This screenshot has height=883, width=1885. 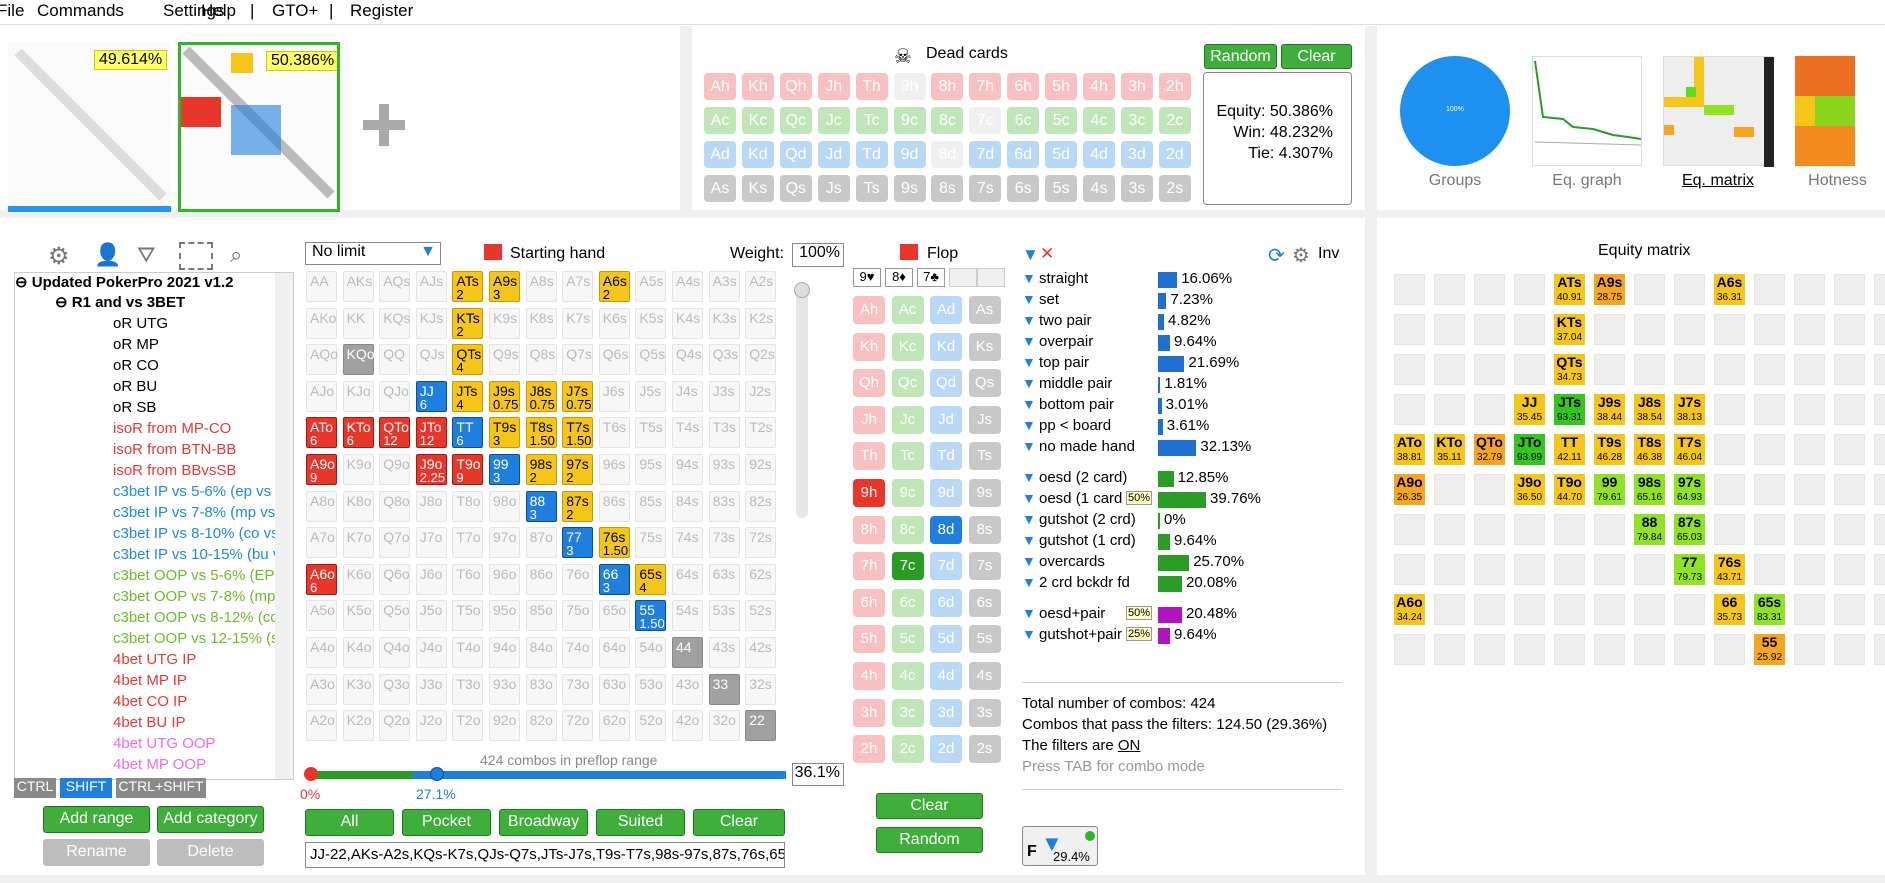 What do you see at coordinates (541, 543) in the screenshot?
I see `hand-cell-87o: 87o` at bounding box center [541, 543].